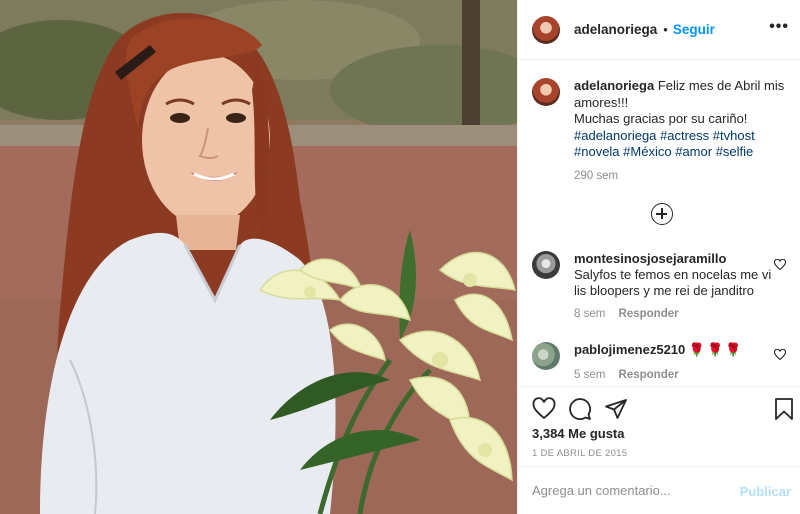  I want to click on more-options-icon: •••, so click(779, 27).